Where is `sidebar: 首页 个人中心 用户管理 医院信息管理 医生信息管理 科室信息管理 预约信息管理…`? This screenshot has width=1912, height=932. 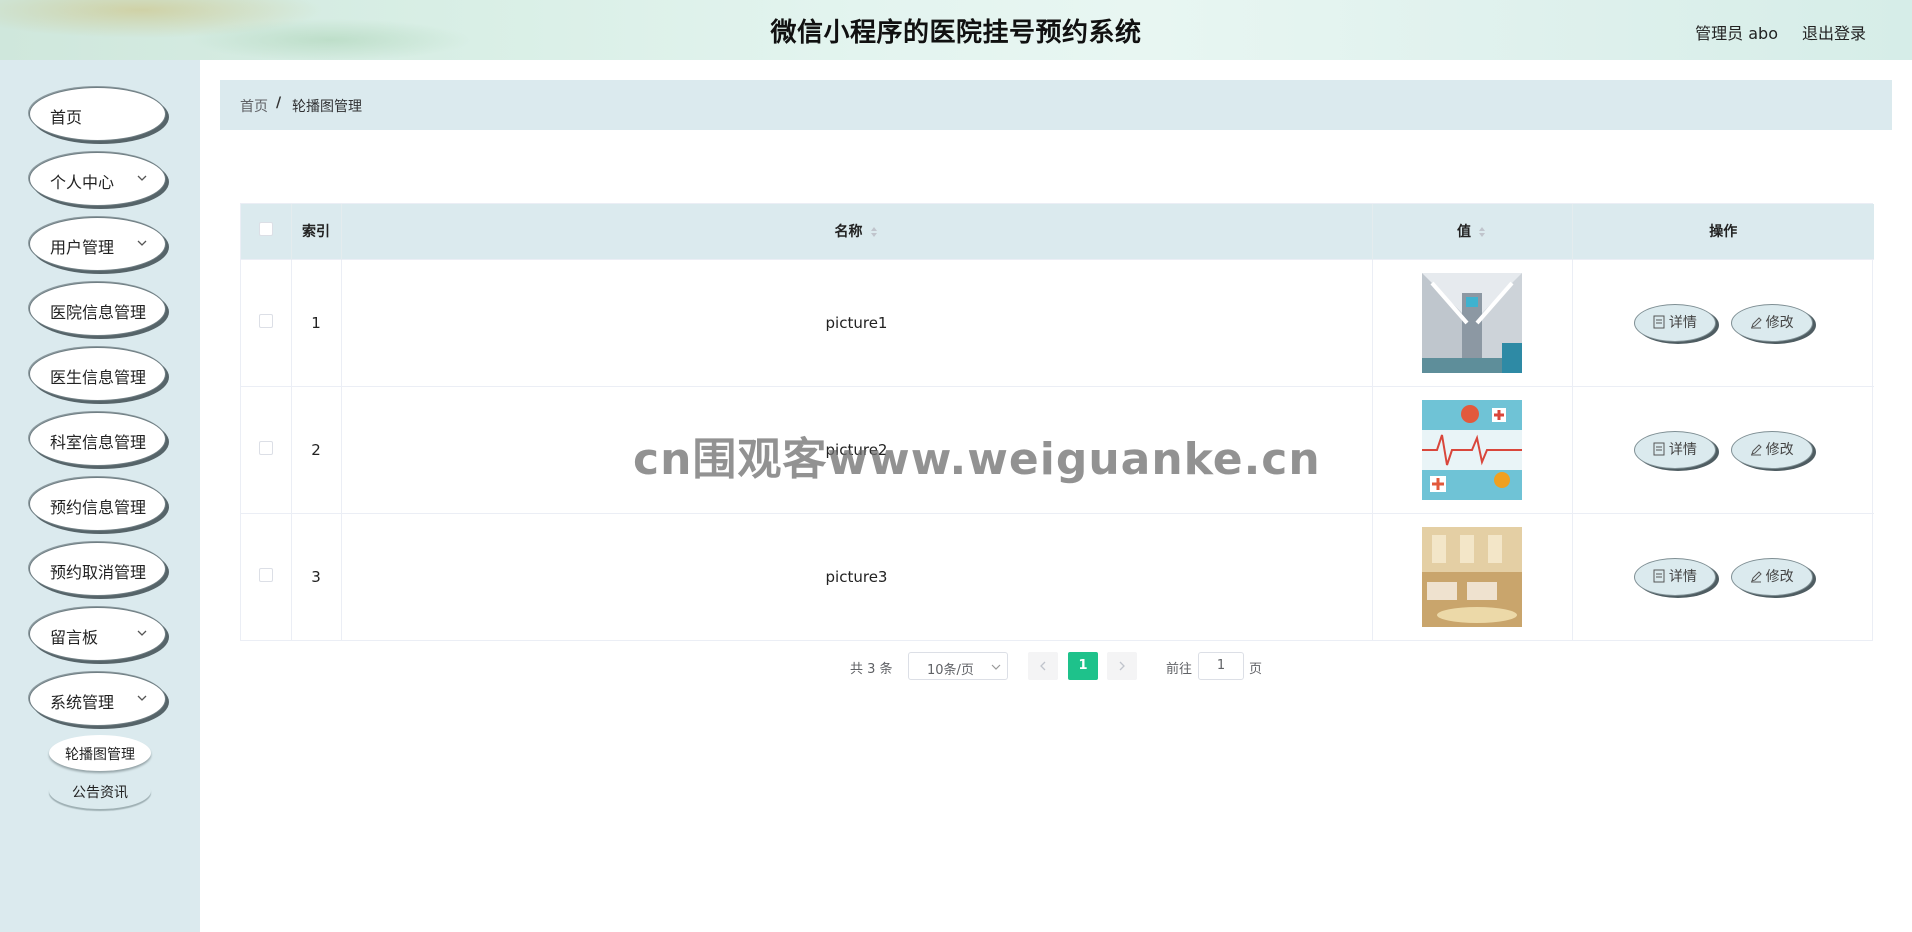 sidebar: 首页 个人中心 用户管理 医院信息管理 医生信息管理 科室信息管理 预约信息管理… is located at coordinates (100, 496).